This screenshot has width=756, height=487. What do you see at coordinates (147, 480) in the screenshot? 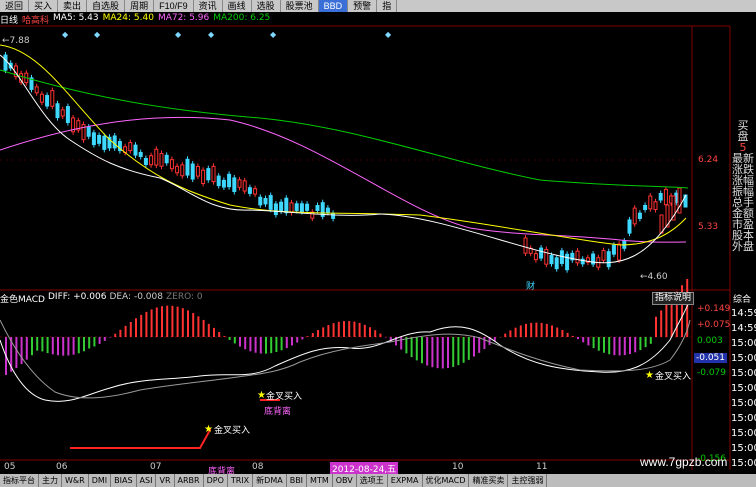
I see `indicator-tab: ASI` at bounding box center [147, 480].